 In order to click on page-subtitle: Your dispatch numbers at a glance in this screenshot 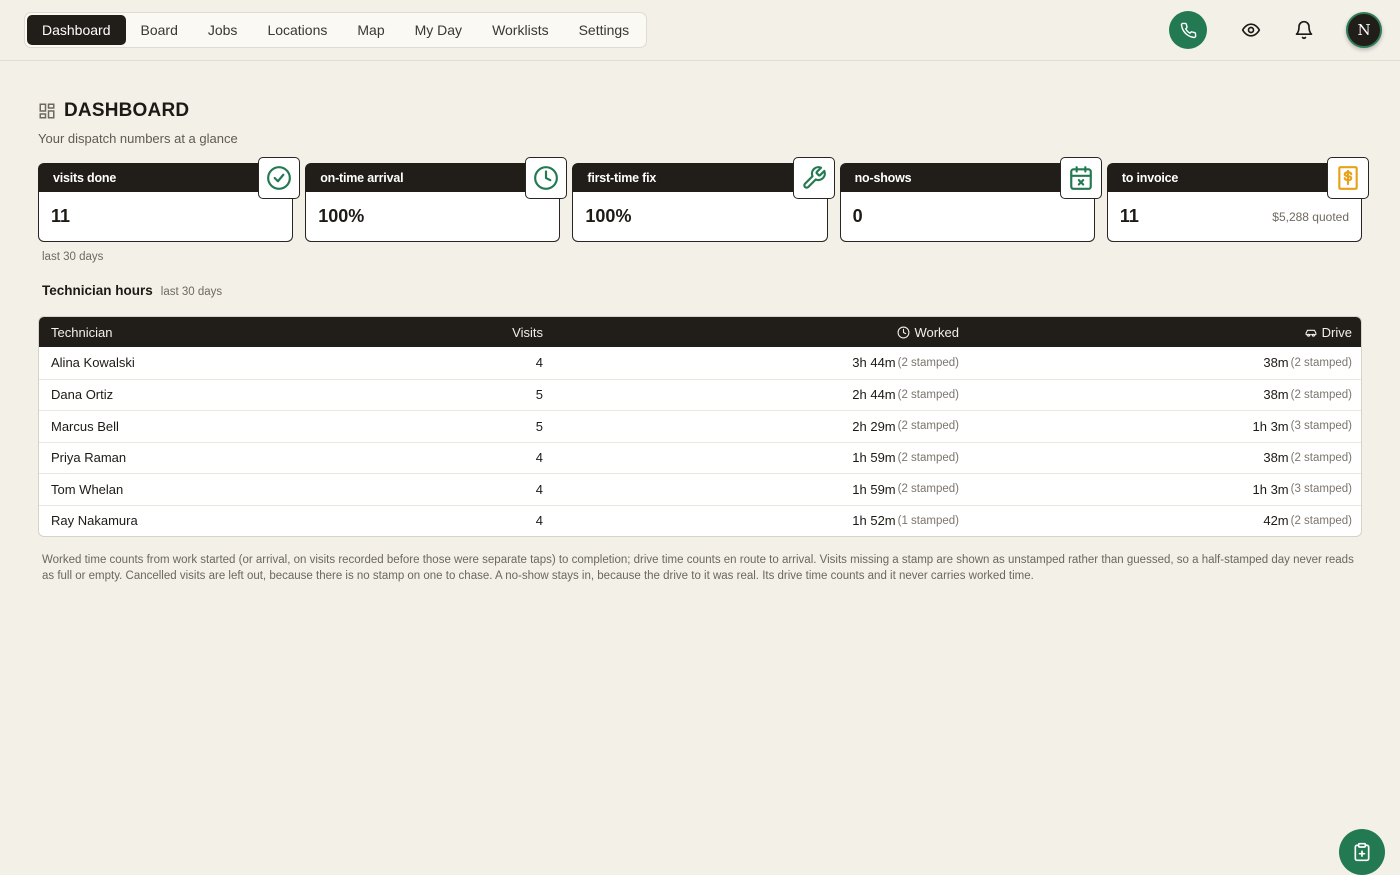, I will do `click(138, 138)`.